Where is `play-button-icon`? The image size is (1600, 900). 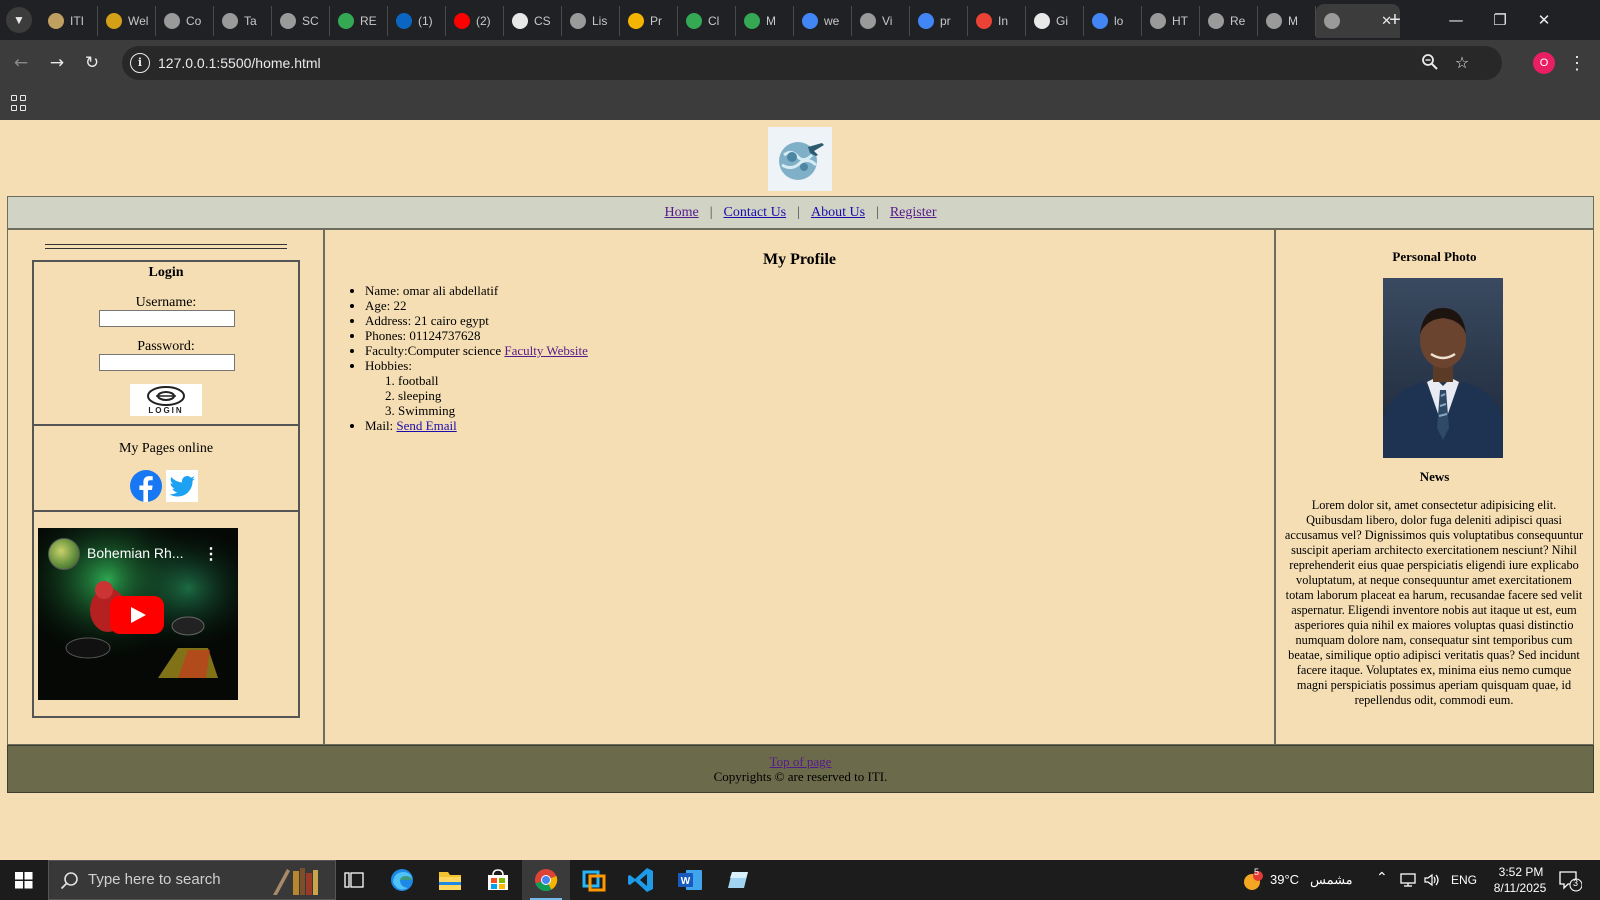 play-button-icon is located at coordinates (137, 617).